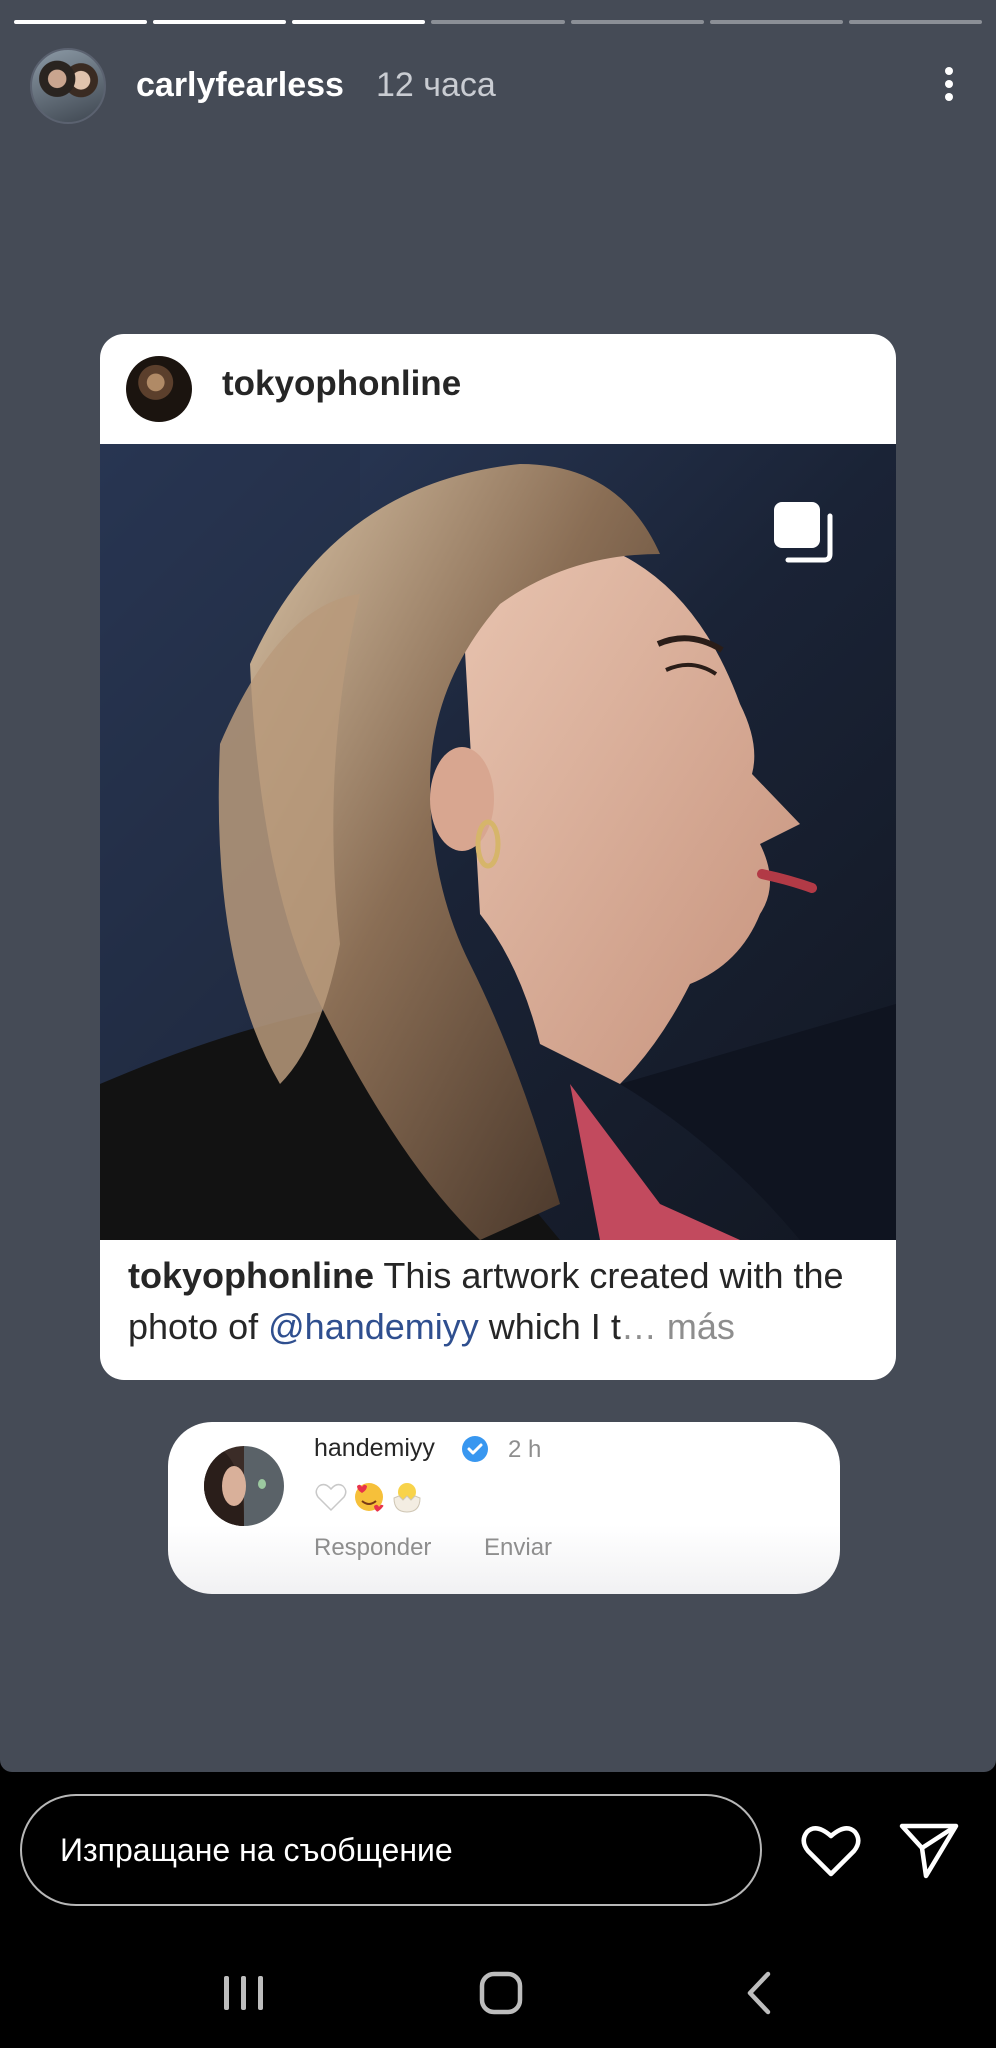 Image resolution: width=996 pixels, height=2048 pixels. Describe the element at coordinates (949, 84) in the screenshot. I see `more-vertical-icon` at that location.